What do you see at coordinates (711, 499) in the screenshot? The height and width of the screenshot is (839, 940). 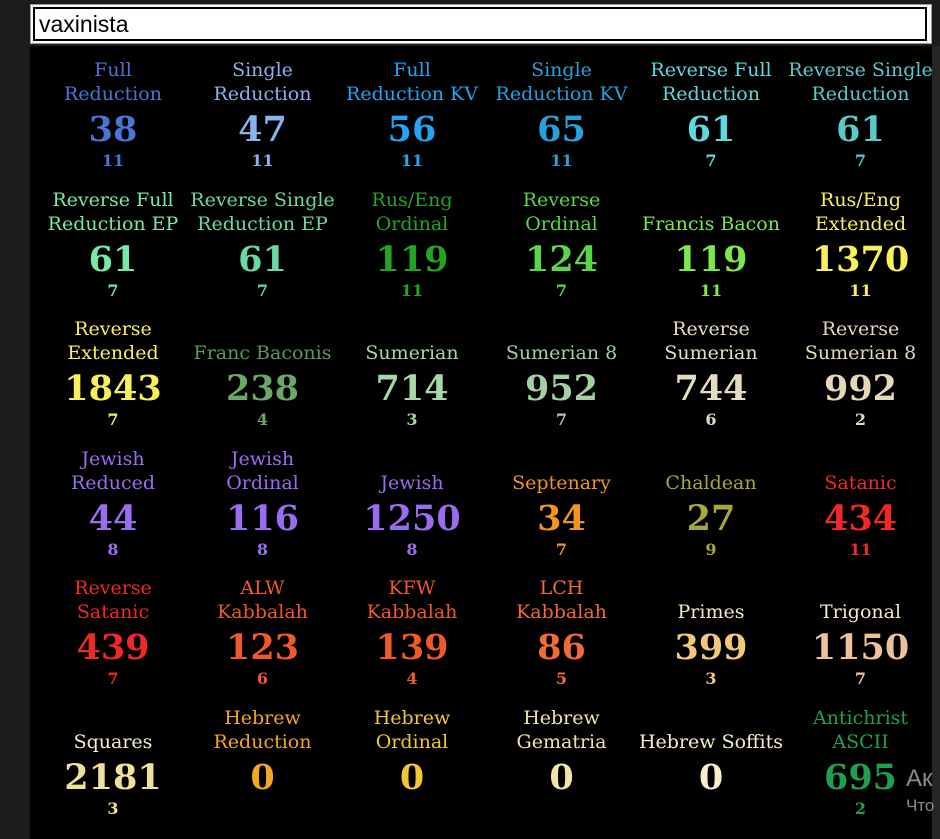 I see `cipher-cell: Chaldean 27 9` at bounding box center [711, 499].